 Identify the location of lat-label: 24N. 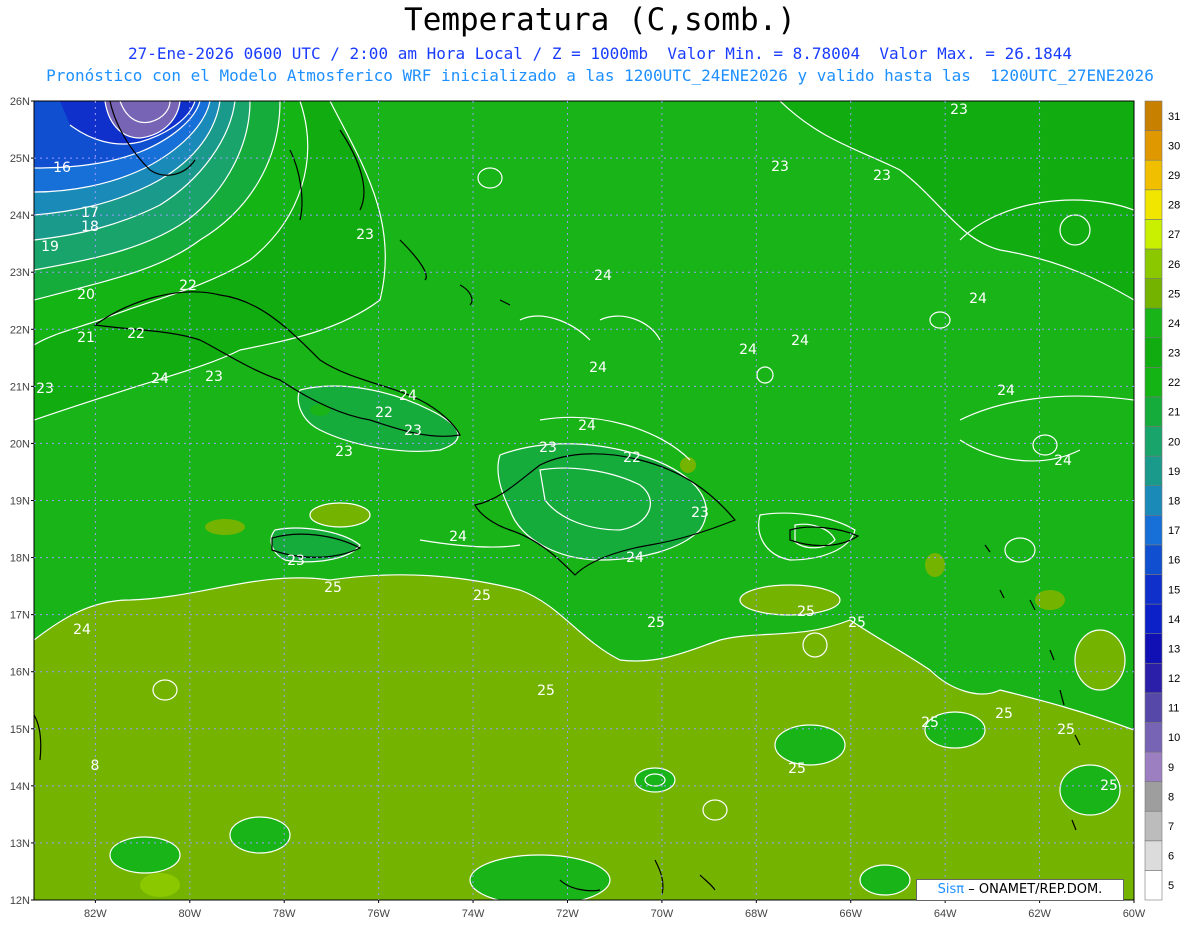
(20, 216).